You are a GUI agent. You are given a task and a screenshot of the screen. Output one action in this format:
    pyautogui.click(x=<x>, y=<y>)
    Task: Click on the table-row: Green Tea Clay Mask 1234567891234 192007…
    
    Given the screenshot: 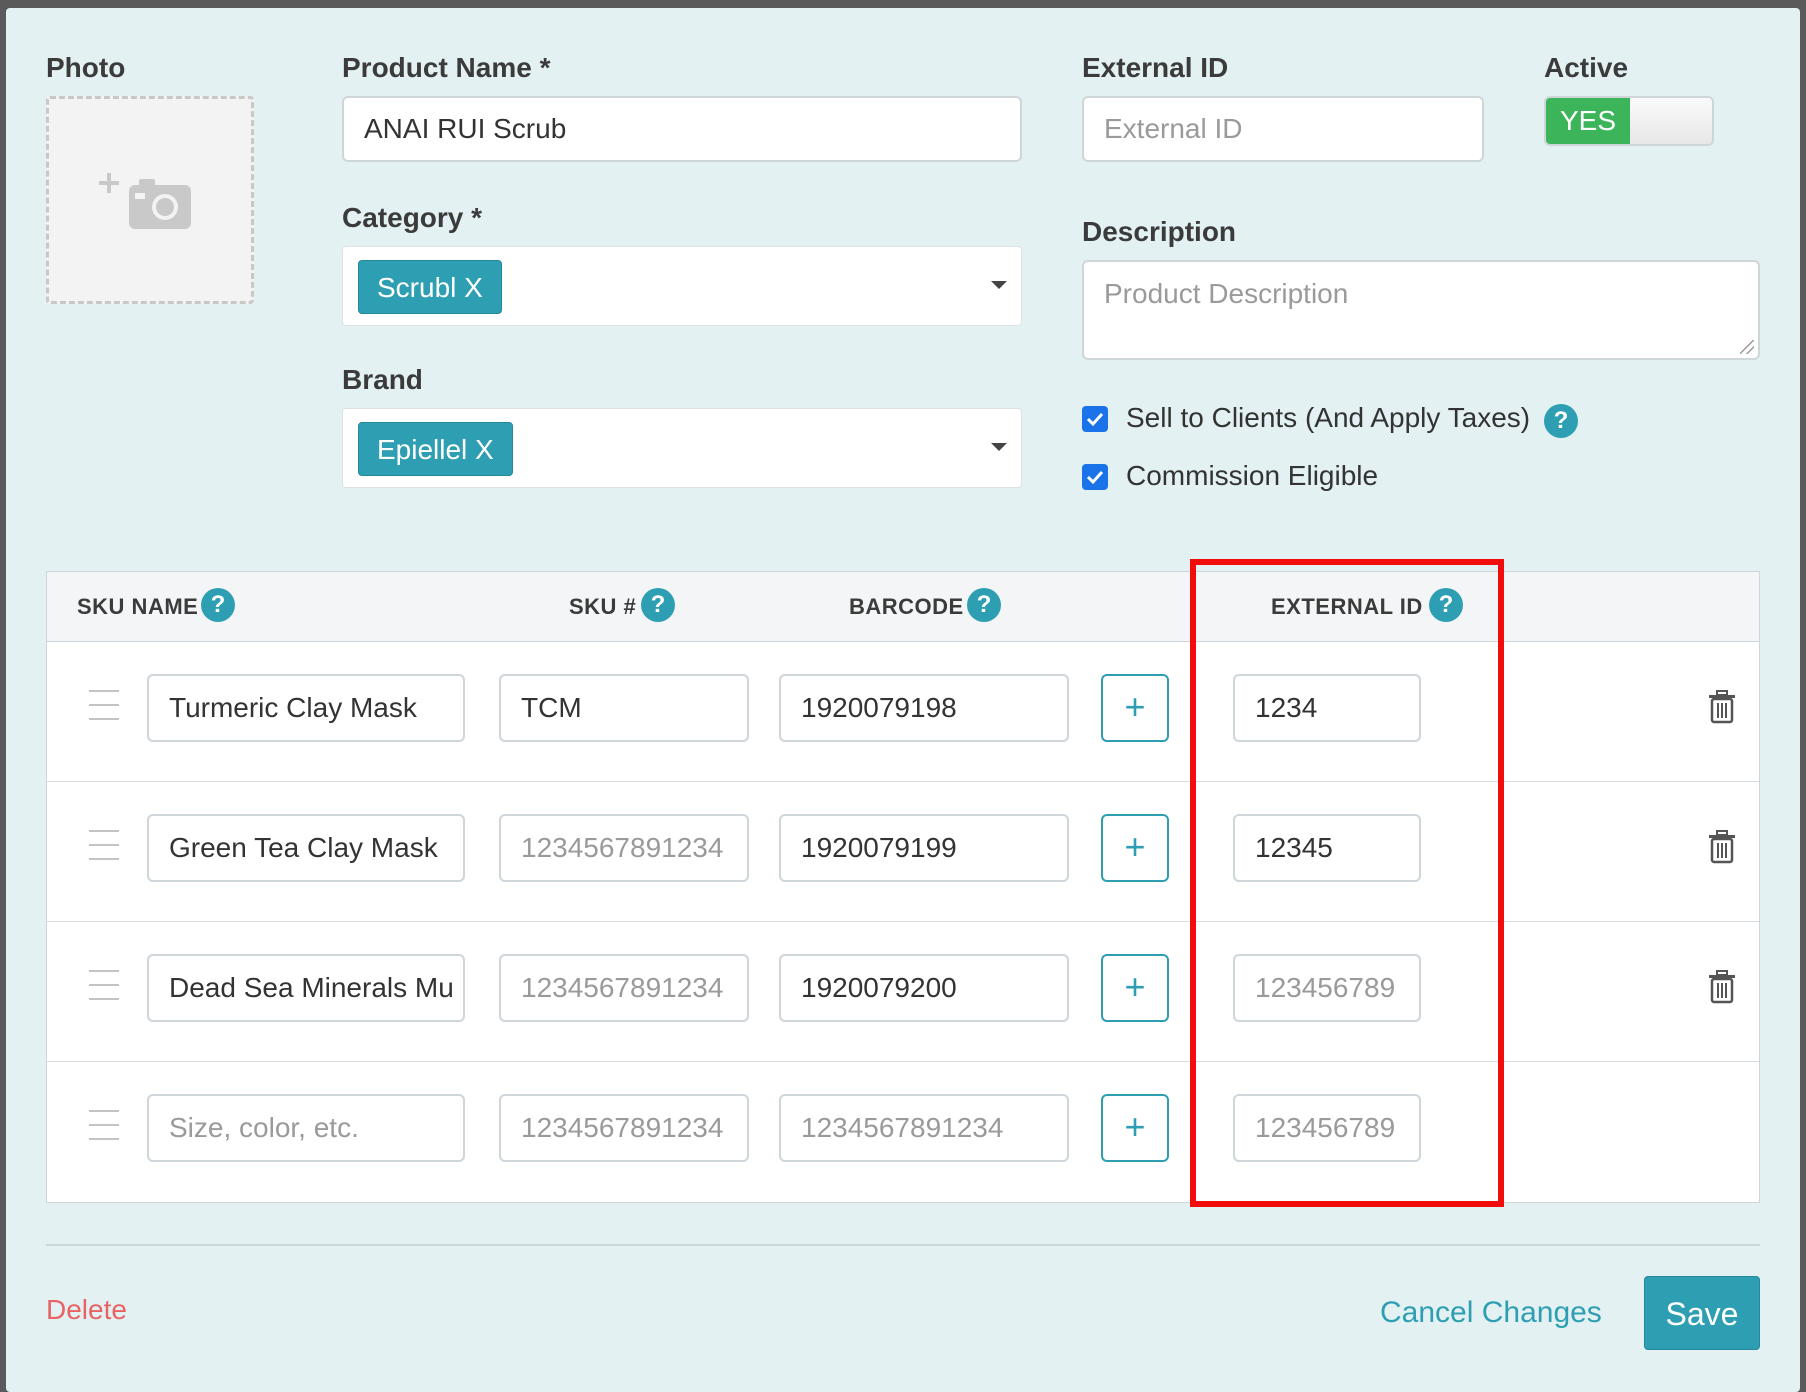 What is the action you would take?
    pyautogui.click(x=903, y=852)
    